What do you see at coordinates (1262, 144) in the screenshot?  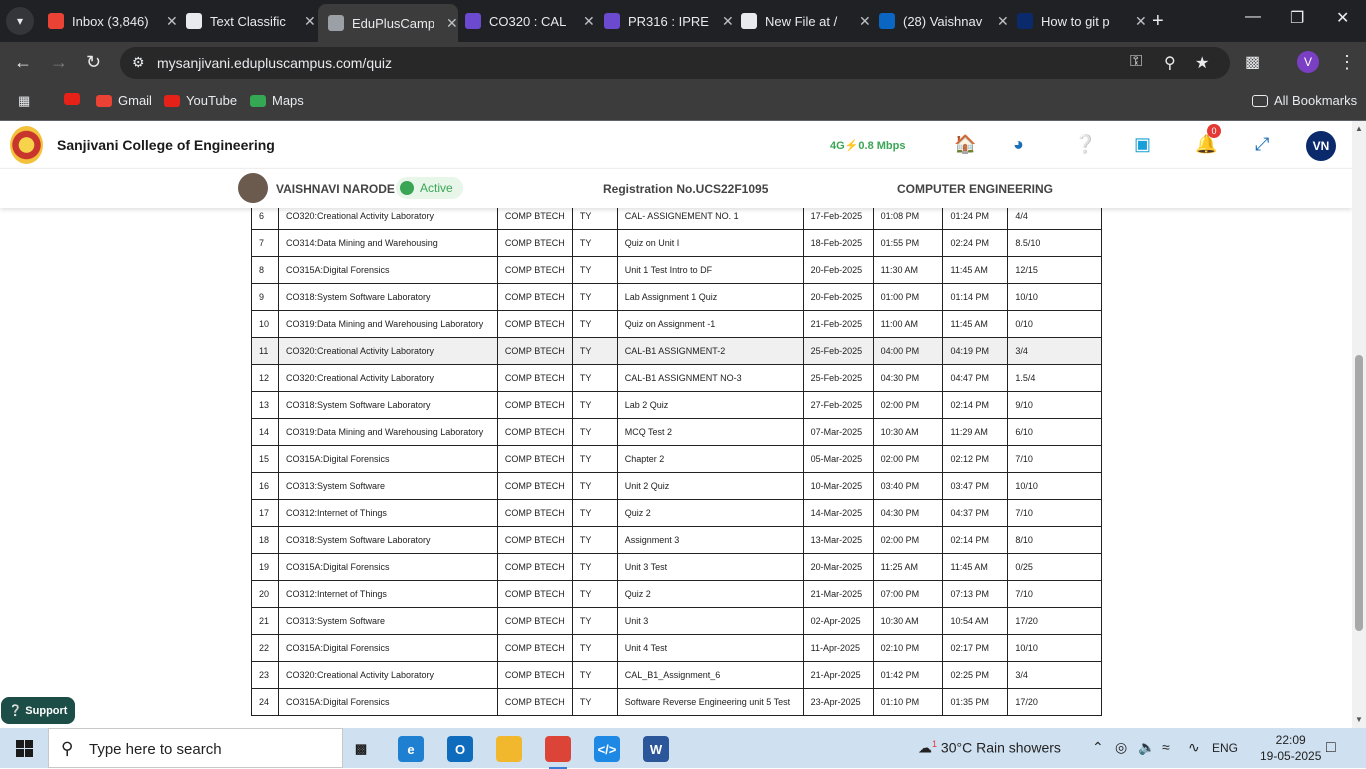 I see `fullscreen-icon: ⤢` at bounding box center [1262, 144].